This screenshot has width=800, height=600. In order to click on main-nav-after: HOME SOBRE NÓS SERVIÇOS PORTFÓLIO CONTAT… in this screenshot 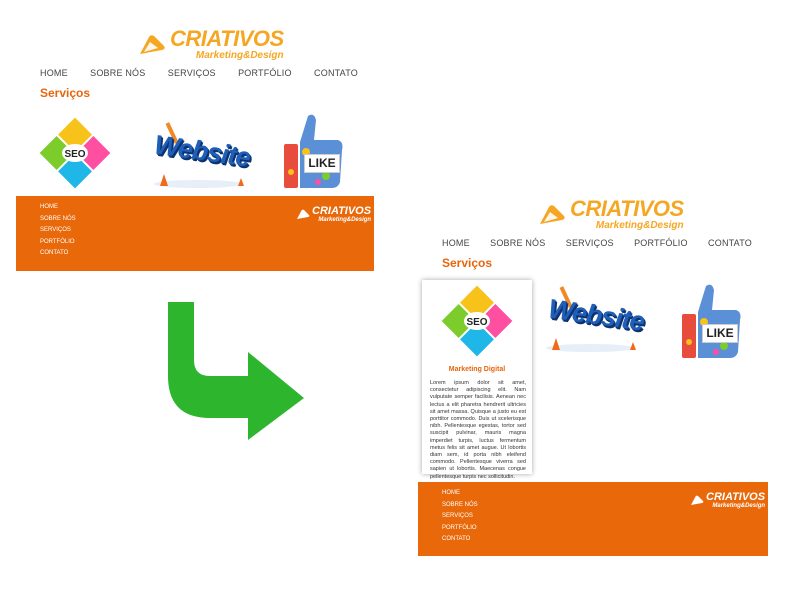, I will do `click(597, 243)`.